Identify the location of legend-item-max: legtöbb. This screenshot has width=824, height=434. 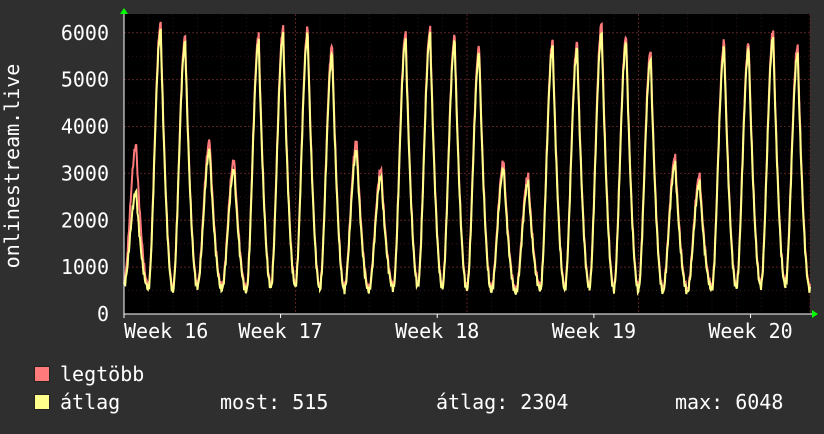
(89, 374).